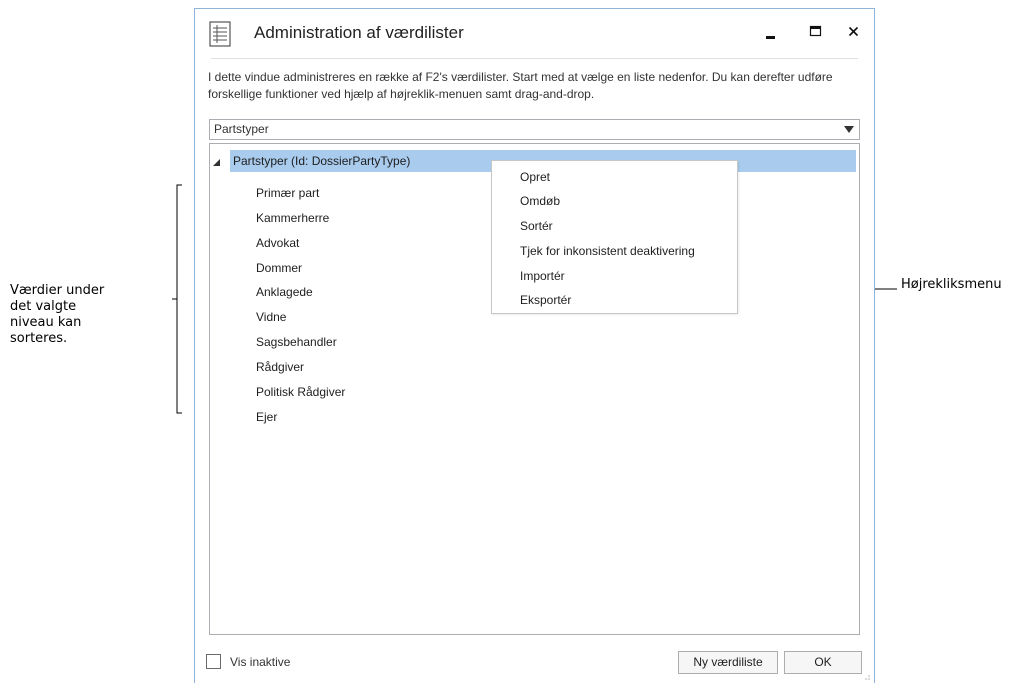  Describe the element at coordinates (284, 292) in the screenshot. I see `tree-item: Anklagede` at that location.